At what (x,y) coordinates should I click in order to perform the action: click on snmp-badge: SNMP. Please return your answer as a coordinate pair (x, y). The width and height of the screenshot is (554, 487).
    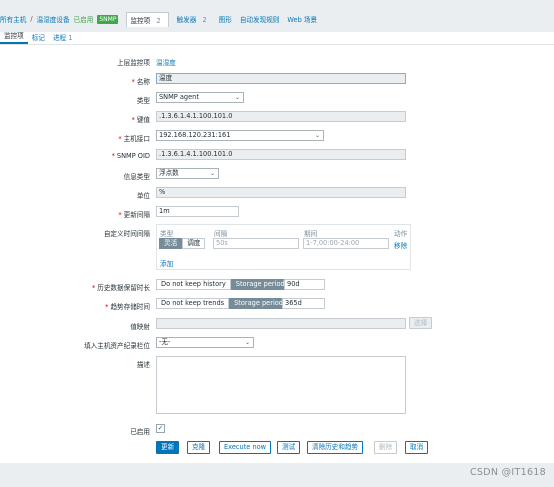
    Looking at the image, I should click on (108, 19).